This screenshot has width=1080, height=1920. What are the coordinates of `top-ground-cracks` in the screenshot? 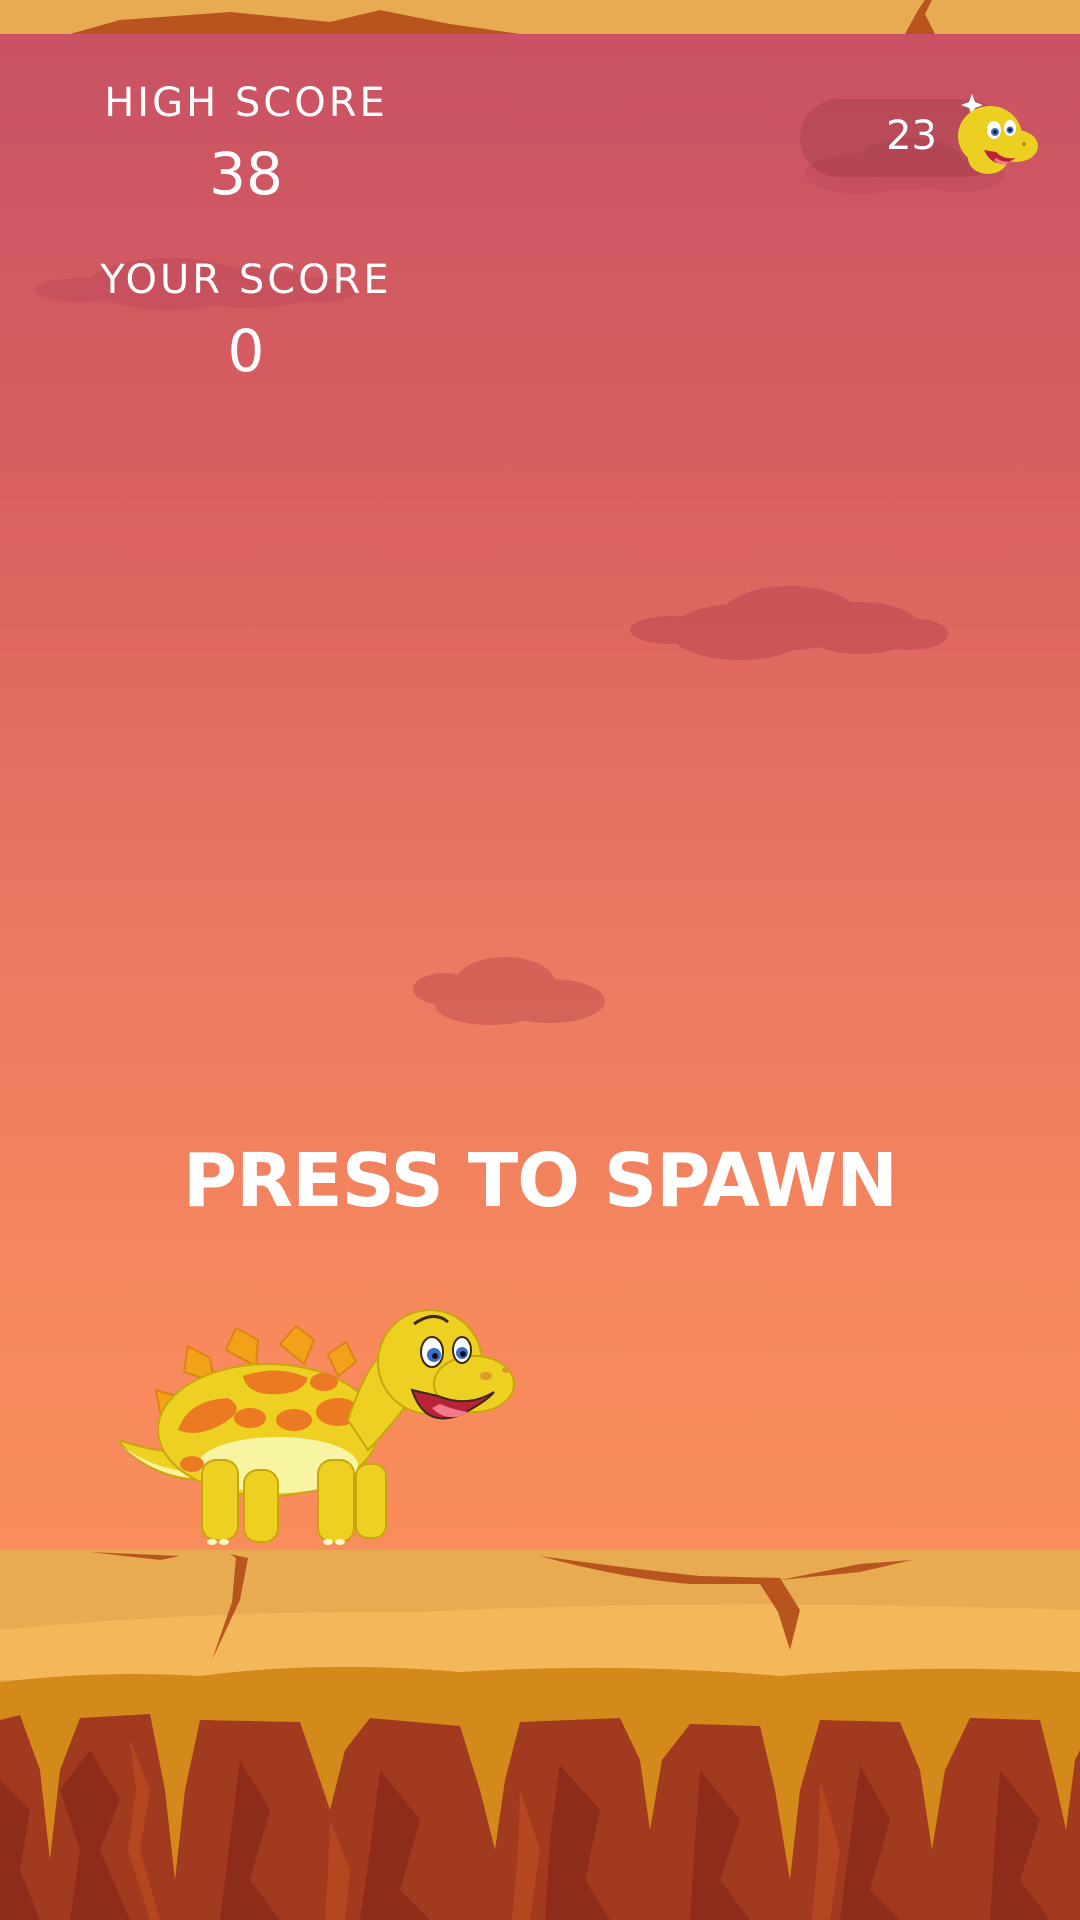 It's located at (502, 17).